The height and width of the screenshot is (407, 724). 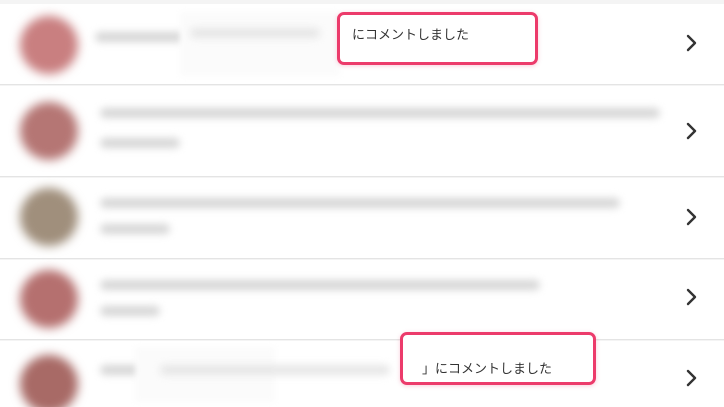 What do you see at coordinates (411, 35) in the screenshot?
I see `notification-text: にコメントしました` at bounding box center [411, 35].